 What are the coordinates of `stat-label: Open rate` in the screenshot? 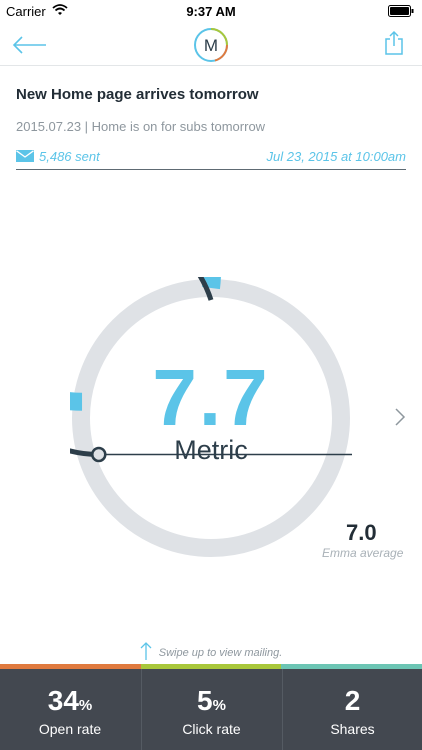 It's located at (70, 729).